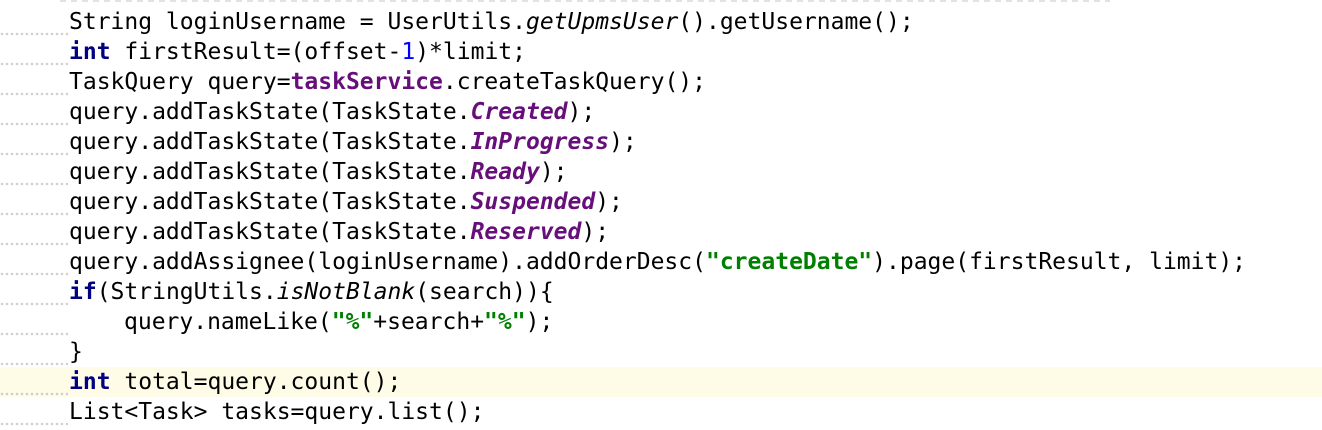 The width and height of the screenshot is (1322, 430). I want to click on code-token: +search+, so click(429, 322).